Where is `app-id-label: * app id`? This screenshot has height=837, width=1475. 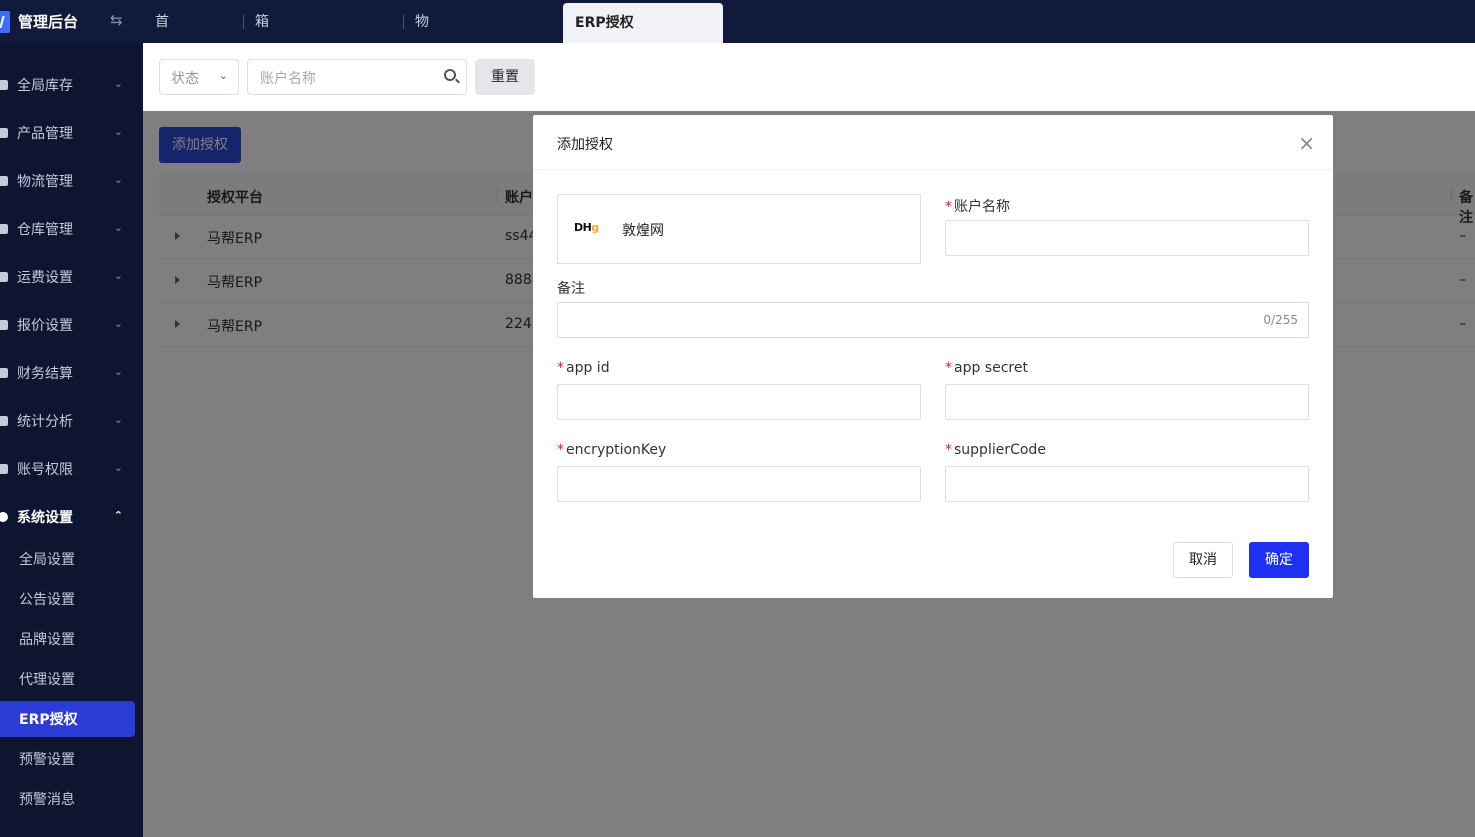 app-id-label: * app id is located at coordinates (583, 368).